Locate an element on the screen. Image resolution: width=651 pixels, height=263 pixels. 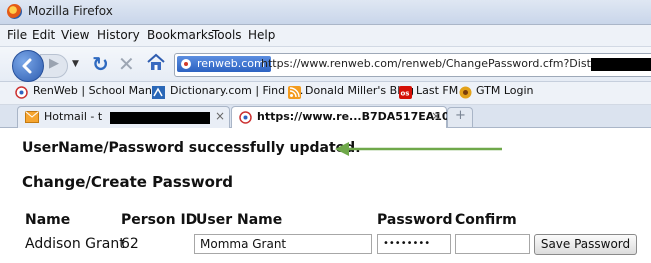
forward-arrow-icon: ▶ is located at coordinates (54, 63).